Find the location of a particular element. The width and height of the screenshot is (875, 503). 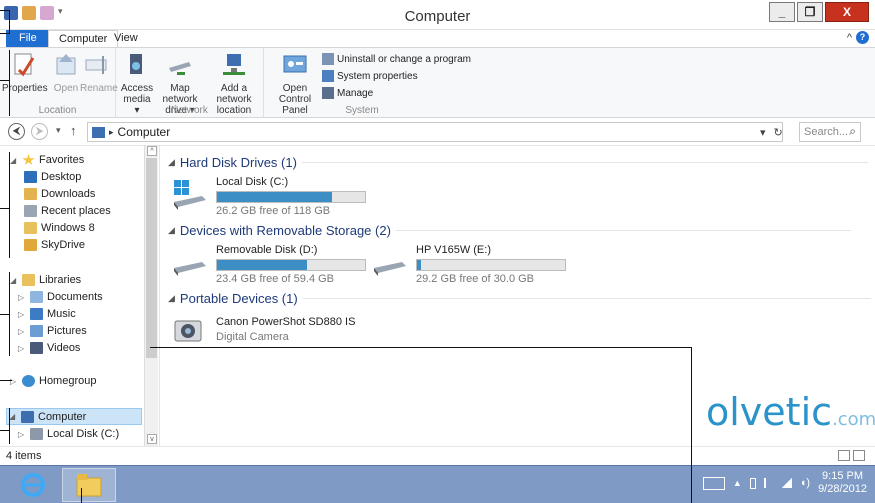

media-icon is located at coordinates (136, 64).